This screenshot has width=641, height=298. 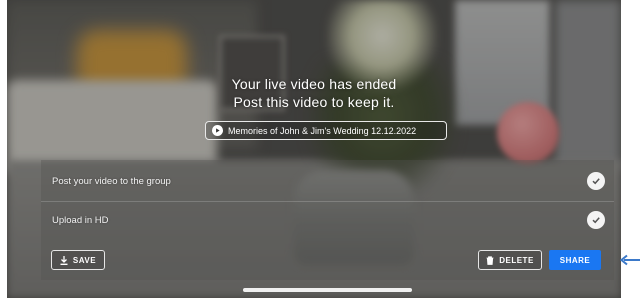 I want to click on option-label: Upload in HD, so click(x=80, y=220).